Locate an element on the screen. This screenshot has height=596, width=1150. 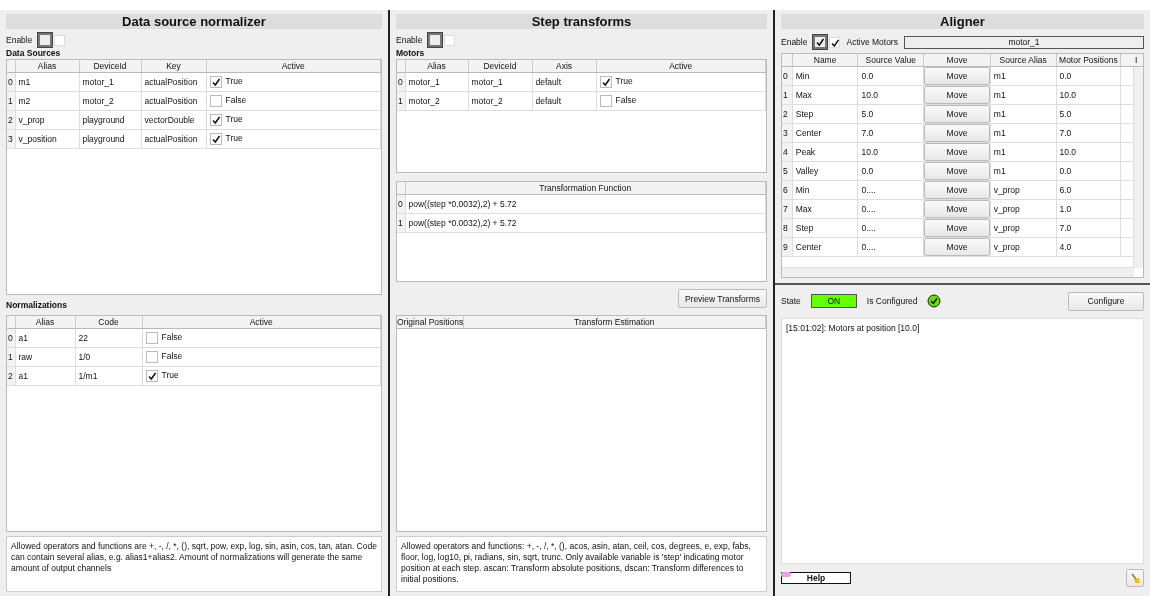
table-cell: motor_2 is located at coordinates (436, 101).